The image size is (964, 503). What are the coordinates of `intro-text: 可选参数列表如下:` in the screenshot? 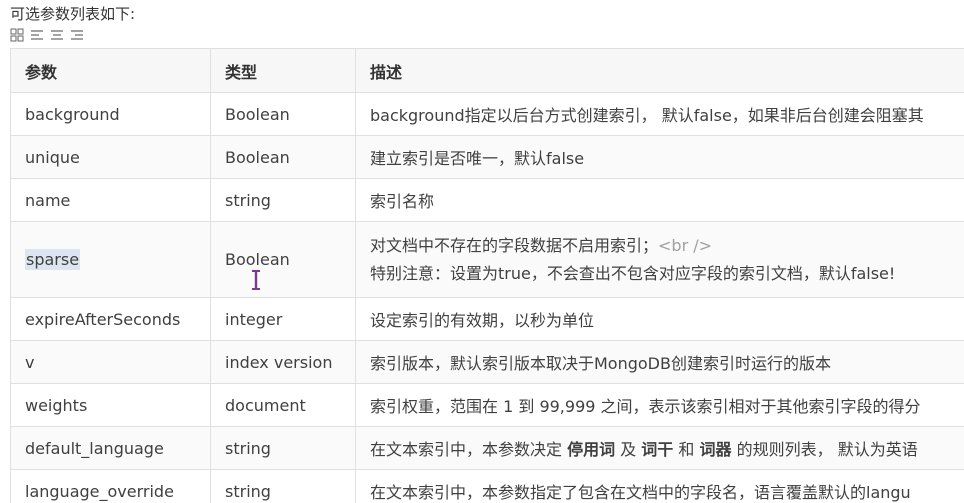 It's located at (73, 14).